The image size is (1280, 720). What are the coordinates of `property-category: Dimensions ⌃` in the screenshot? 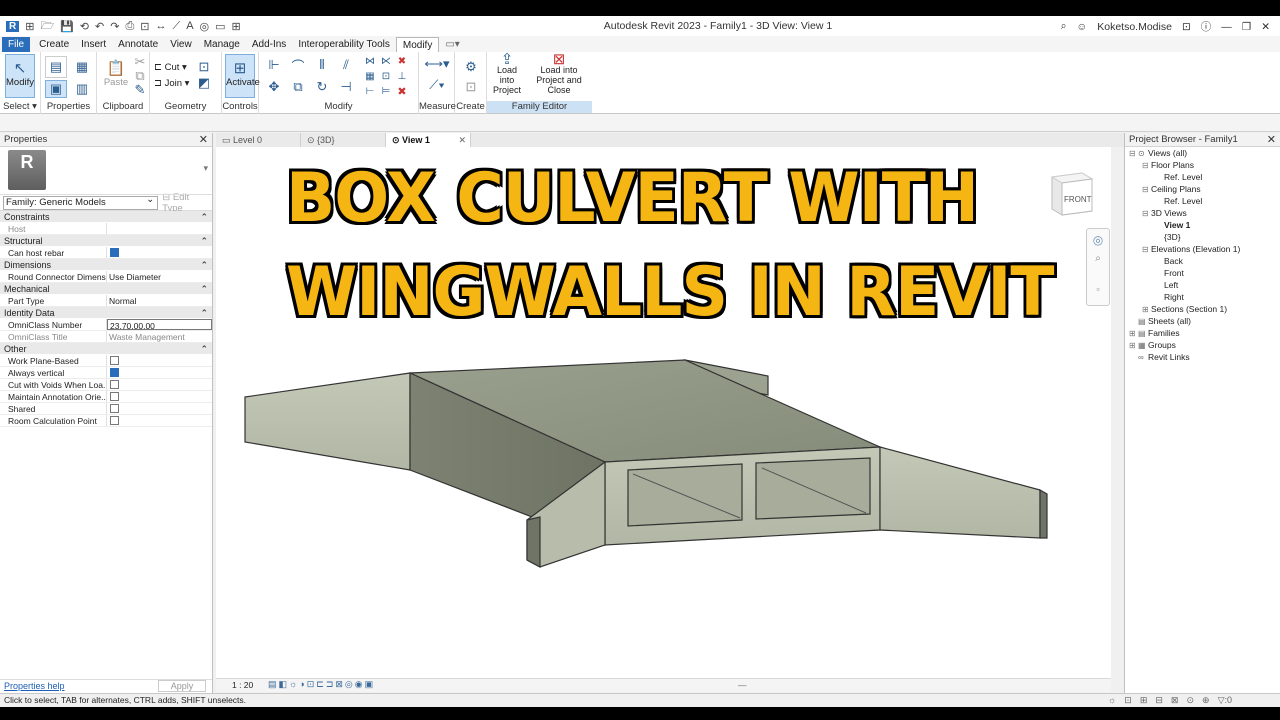 It's located at (106, 265).